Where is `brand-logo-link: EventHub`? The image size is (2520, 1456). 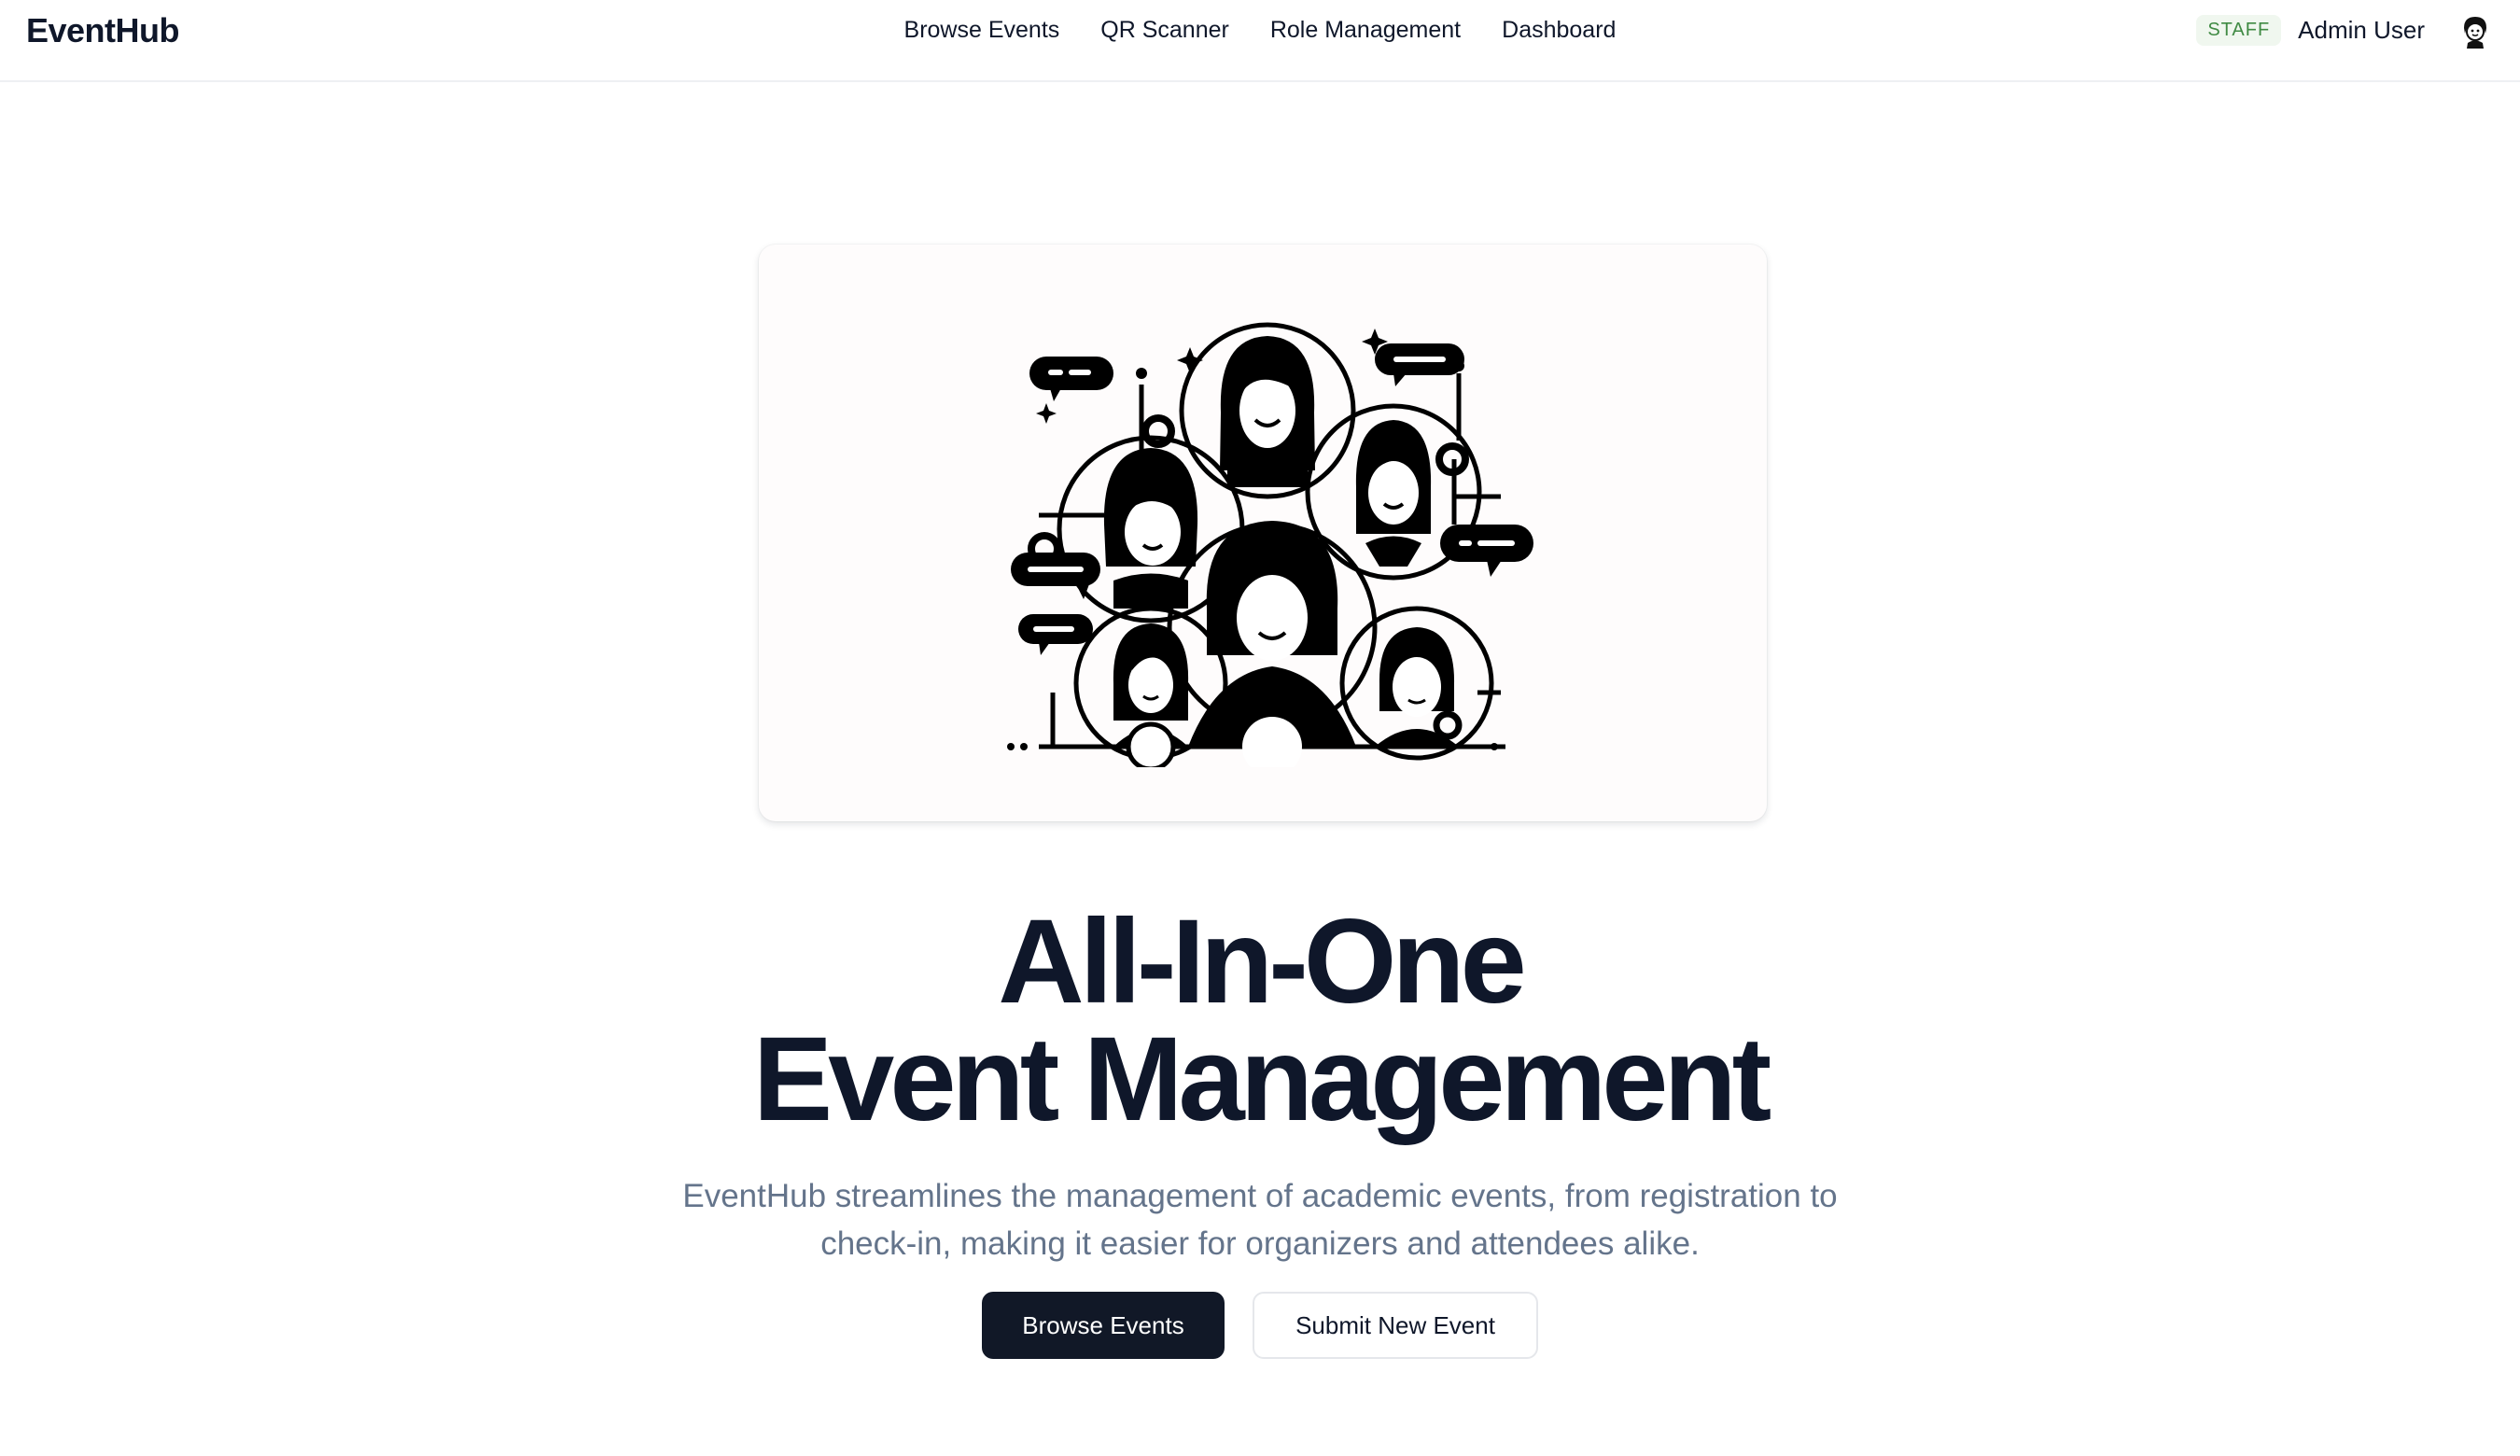 brand-logo-link: EventHub is located at coordinates (103, 31).